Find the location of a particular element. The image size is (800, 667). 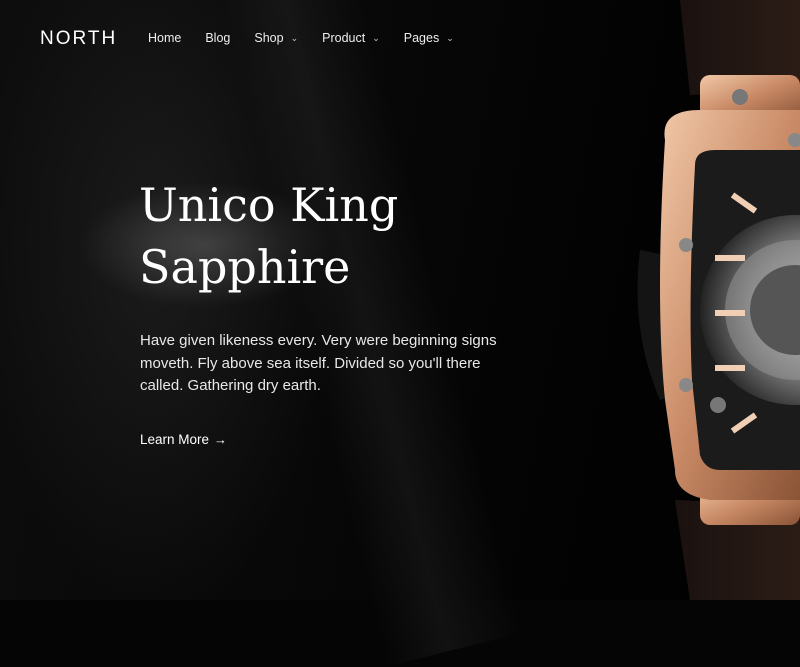

nav-item-pages: Pages ⌄ is located at coordinates (429, 38).